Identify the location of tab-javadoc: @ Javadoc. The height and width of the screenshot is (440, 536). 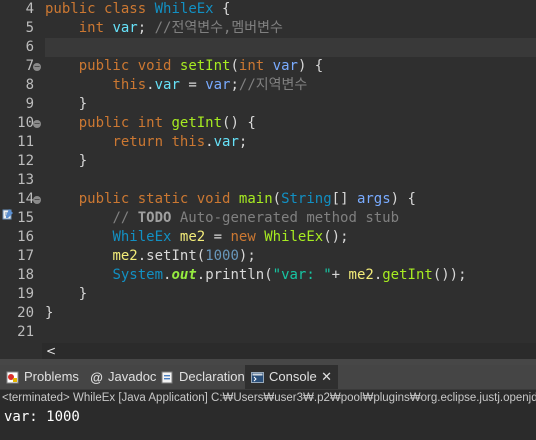
(120, 377).